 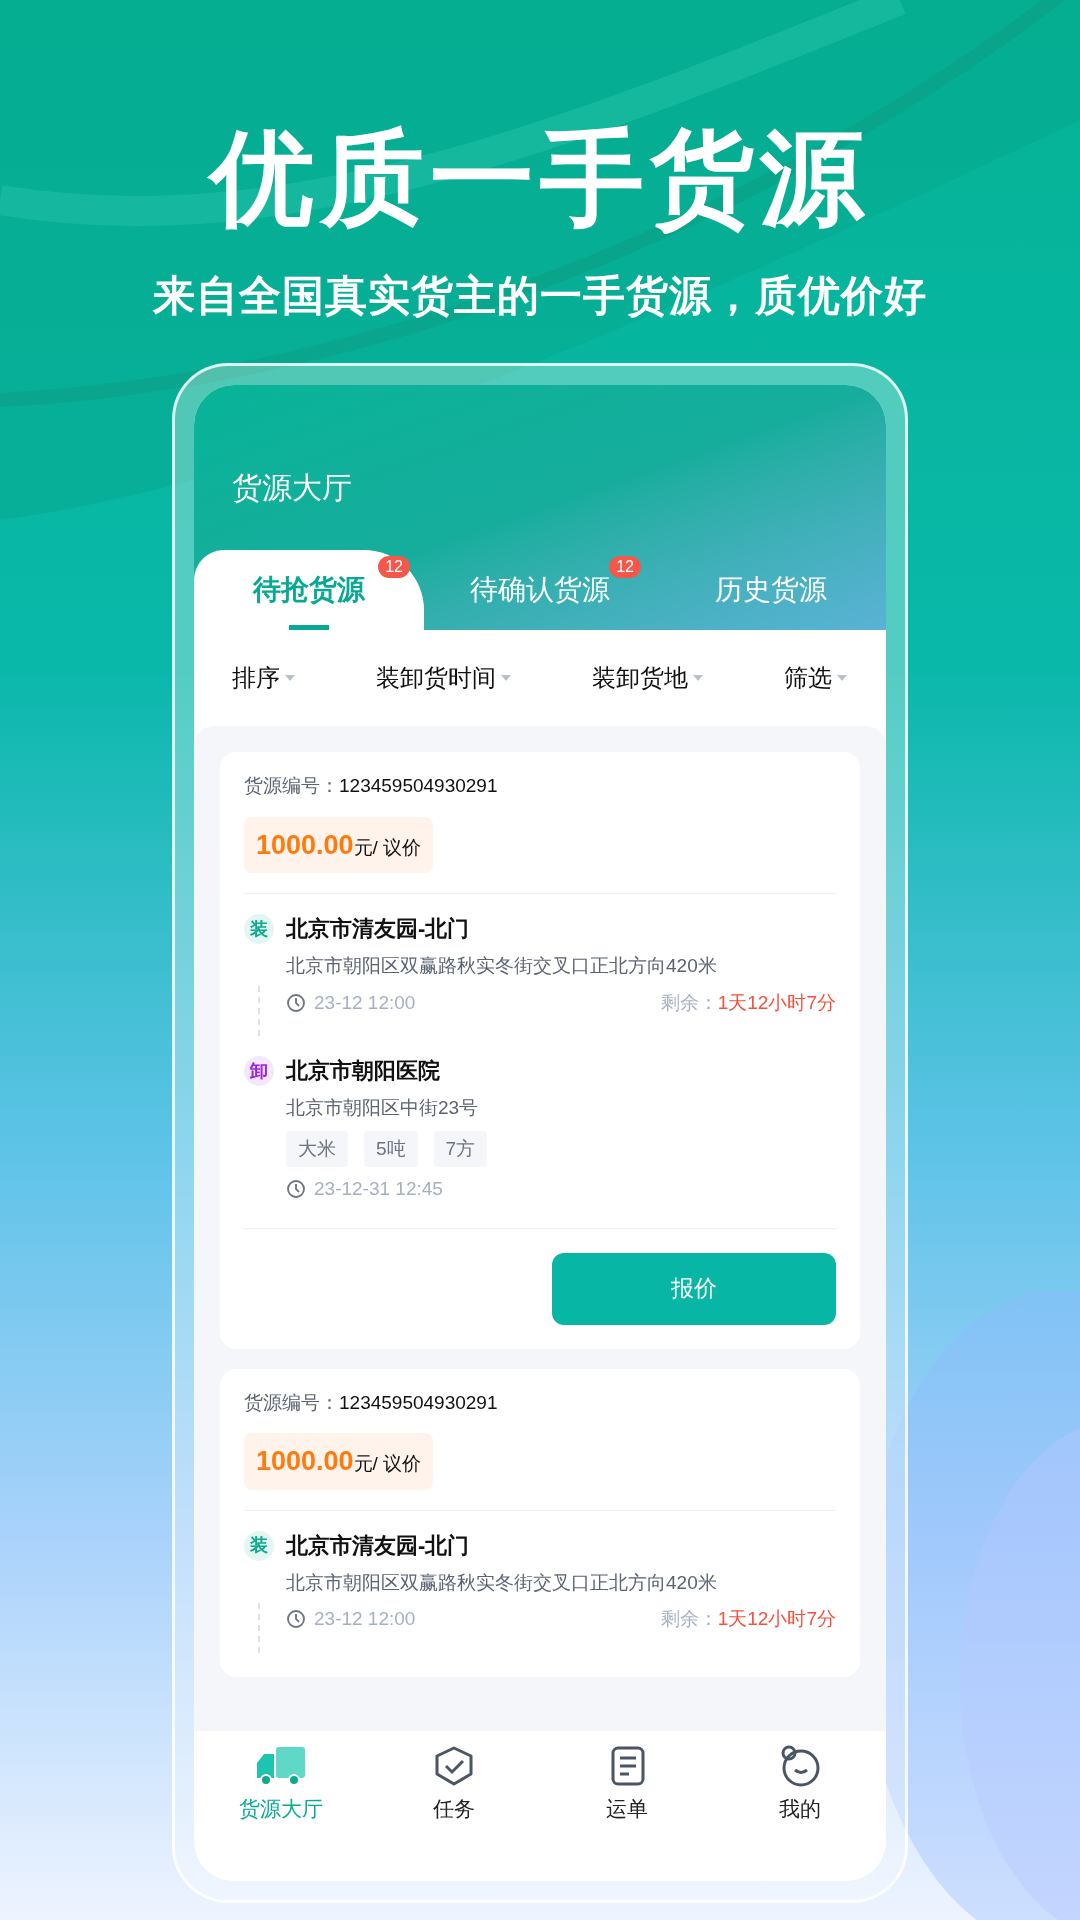 What do you see at coordinates (460, 1148) in the screenshot?
I see `cargo-tag: 7方` at bounding box center [460, 1148].